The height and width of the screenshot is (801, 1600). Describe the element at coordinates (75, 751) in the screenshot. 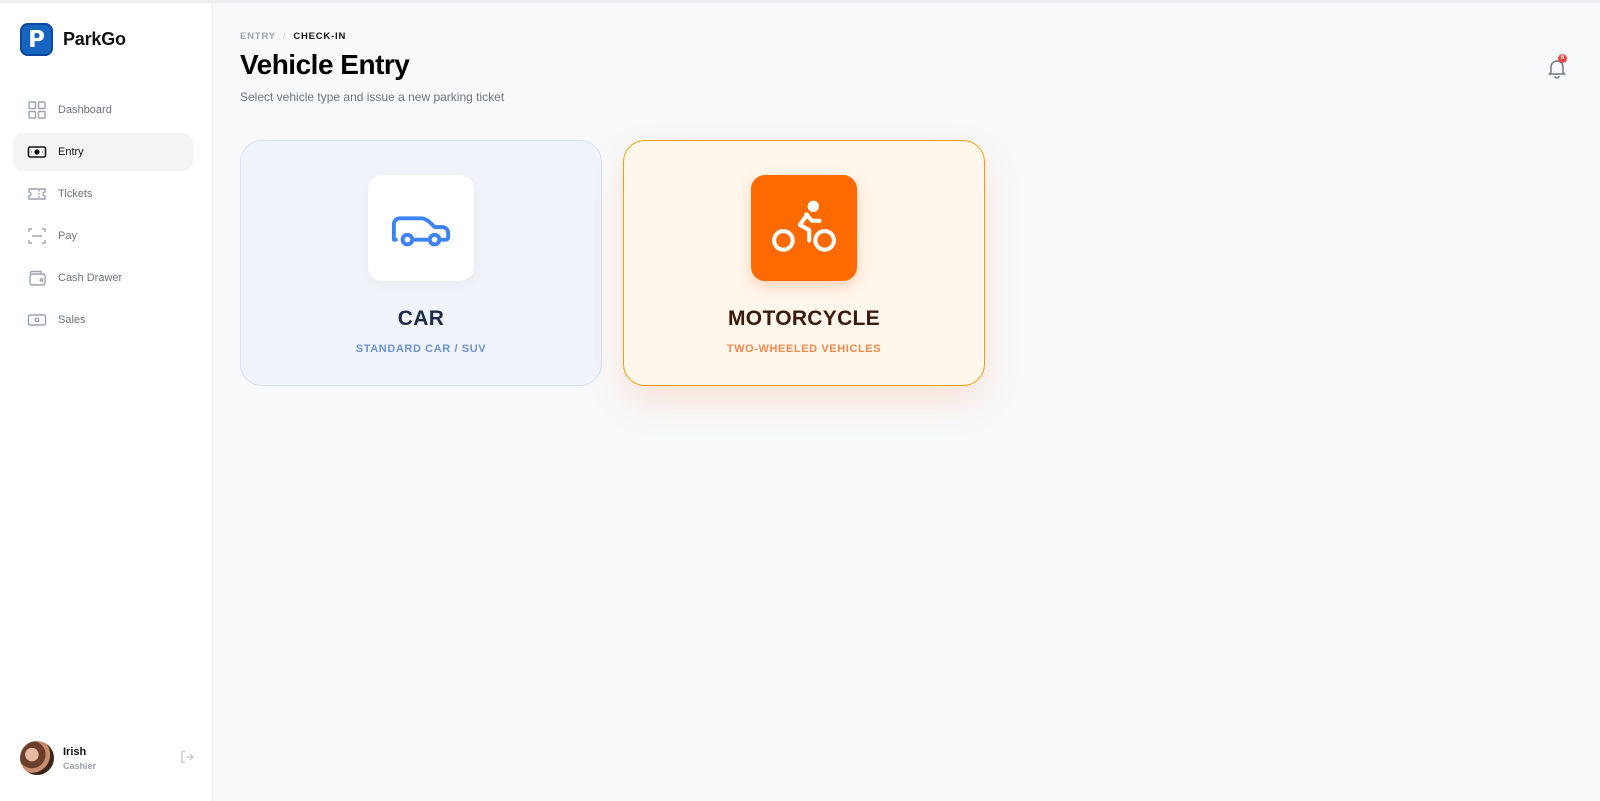

I see `user-name: Irish` at that location.